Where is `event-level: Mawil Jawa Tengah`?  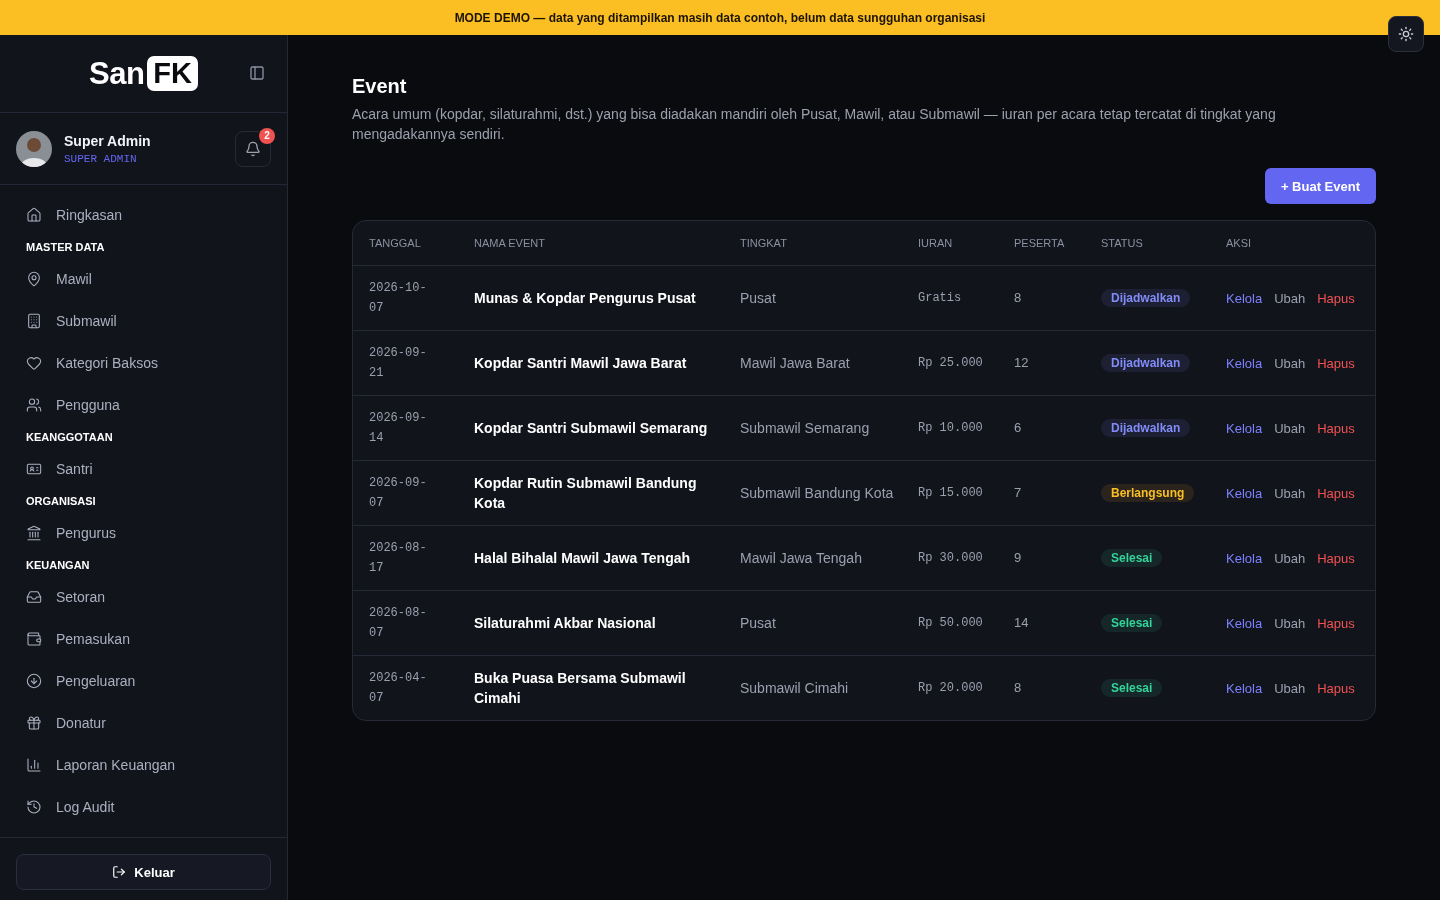
event-level: Mawil Jawa Tengah is located at coordinates (801, 557).